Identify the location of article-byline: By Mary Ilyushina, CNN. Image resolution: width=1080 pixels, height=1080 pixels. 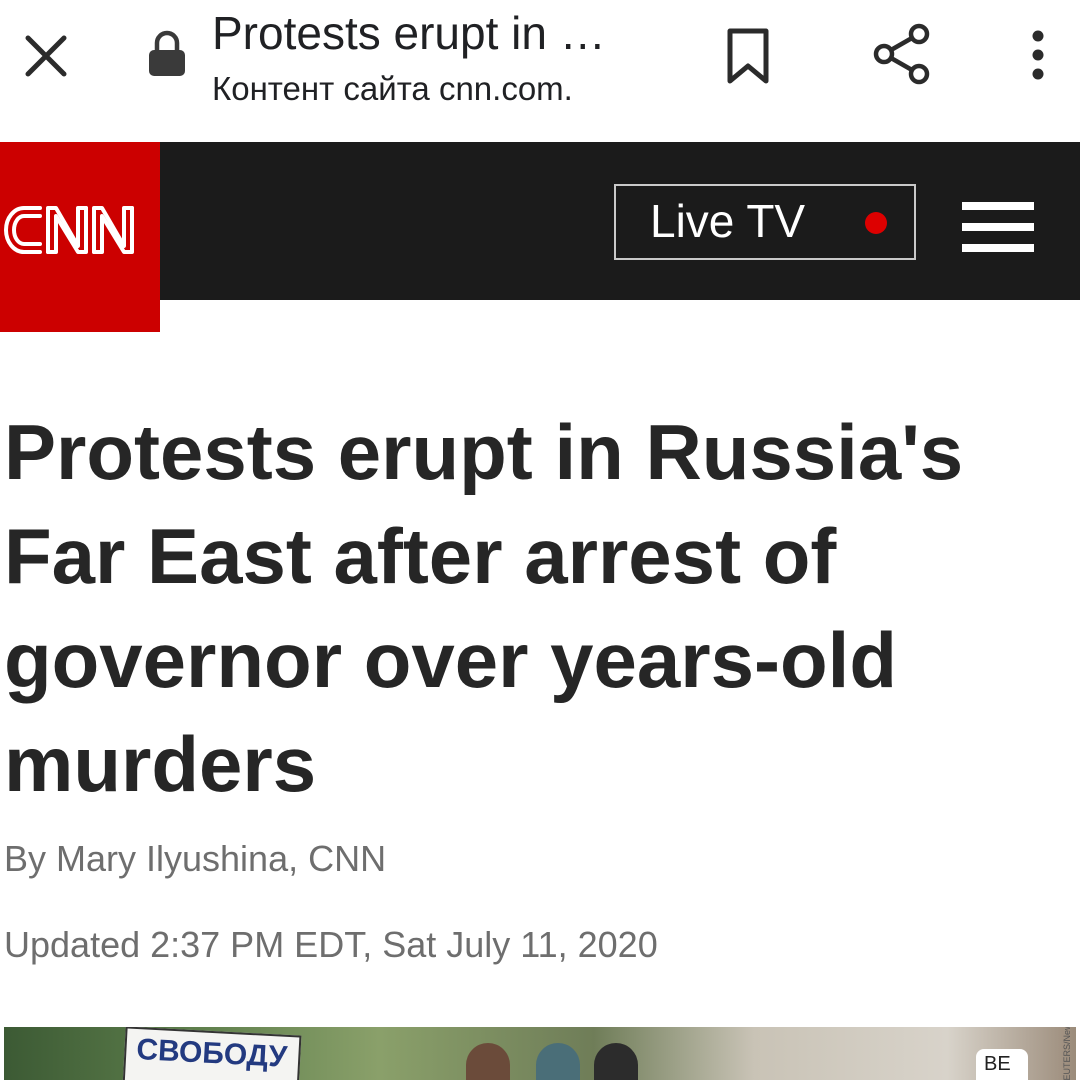
(195, 858).